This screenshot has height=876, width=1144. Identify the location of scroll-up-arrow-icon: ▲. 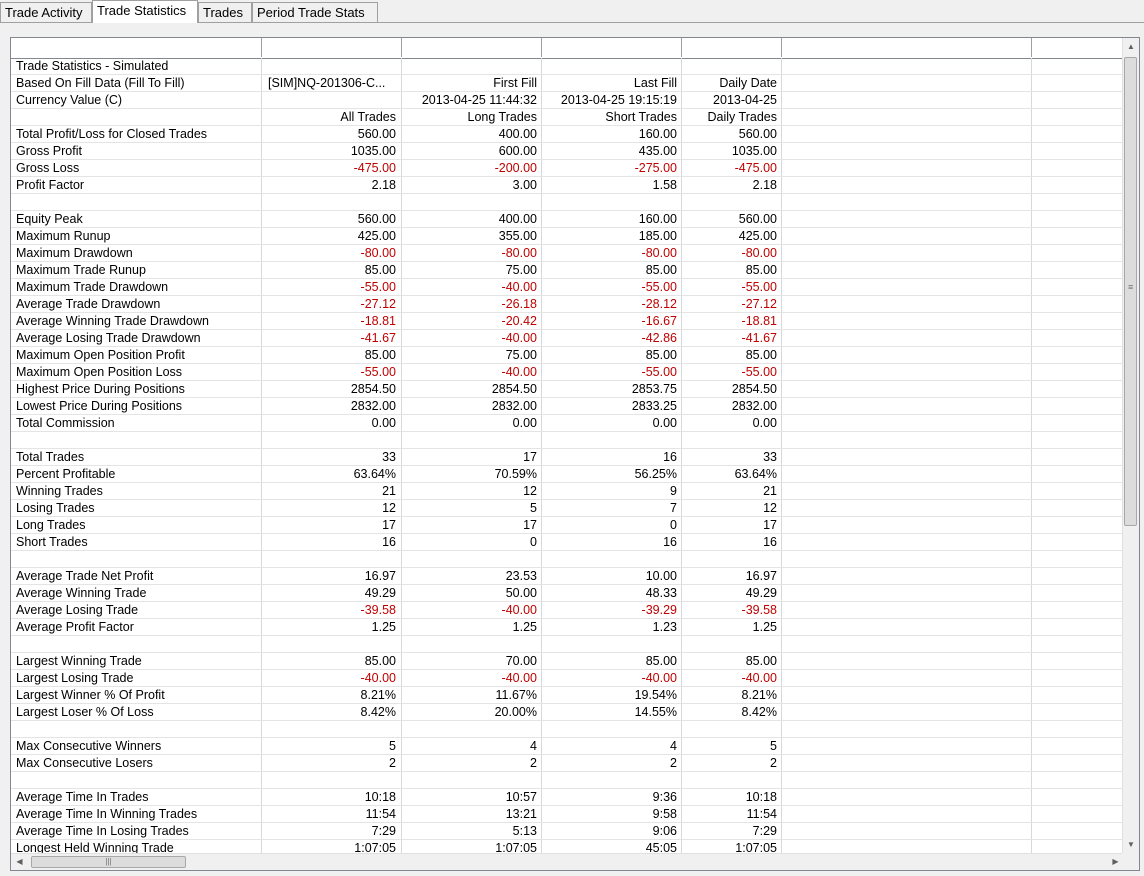
(1131, 46).